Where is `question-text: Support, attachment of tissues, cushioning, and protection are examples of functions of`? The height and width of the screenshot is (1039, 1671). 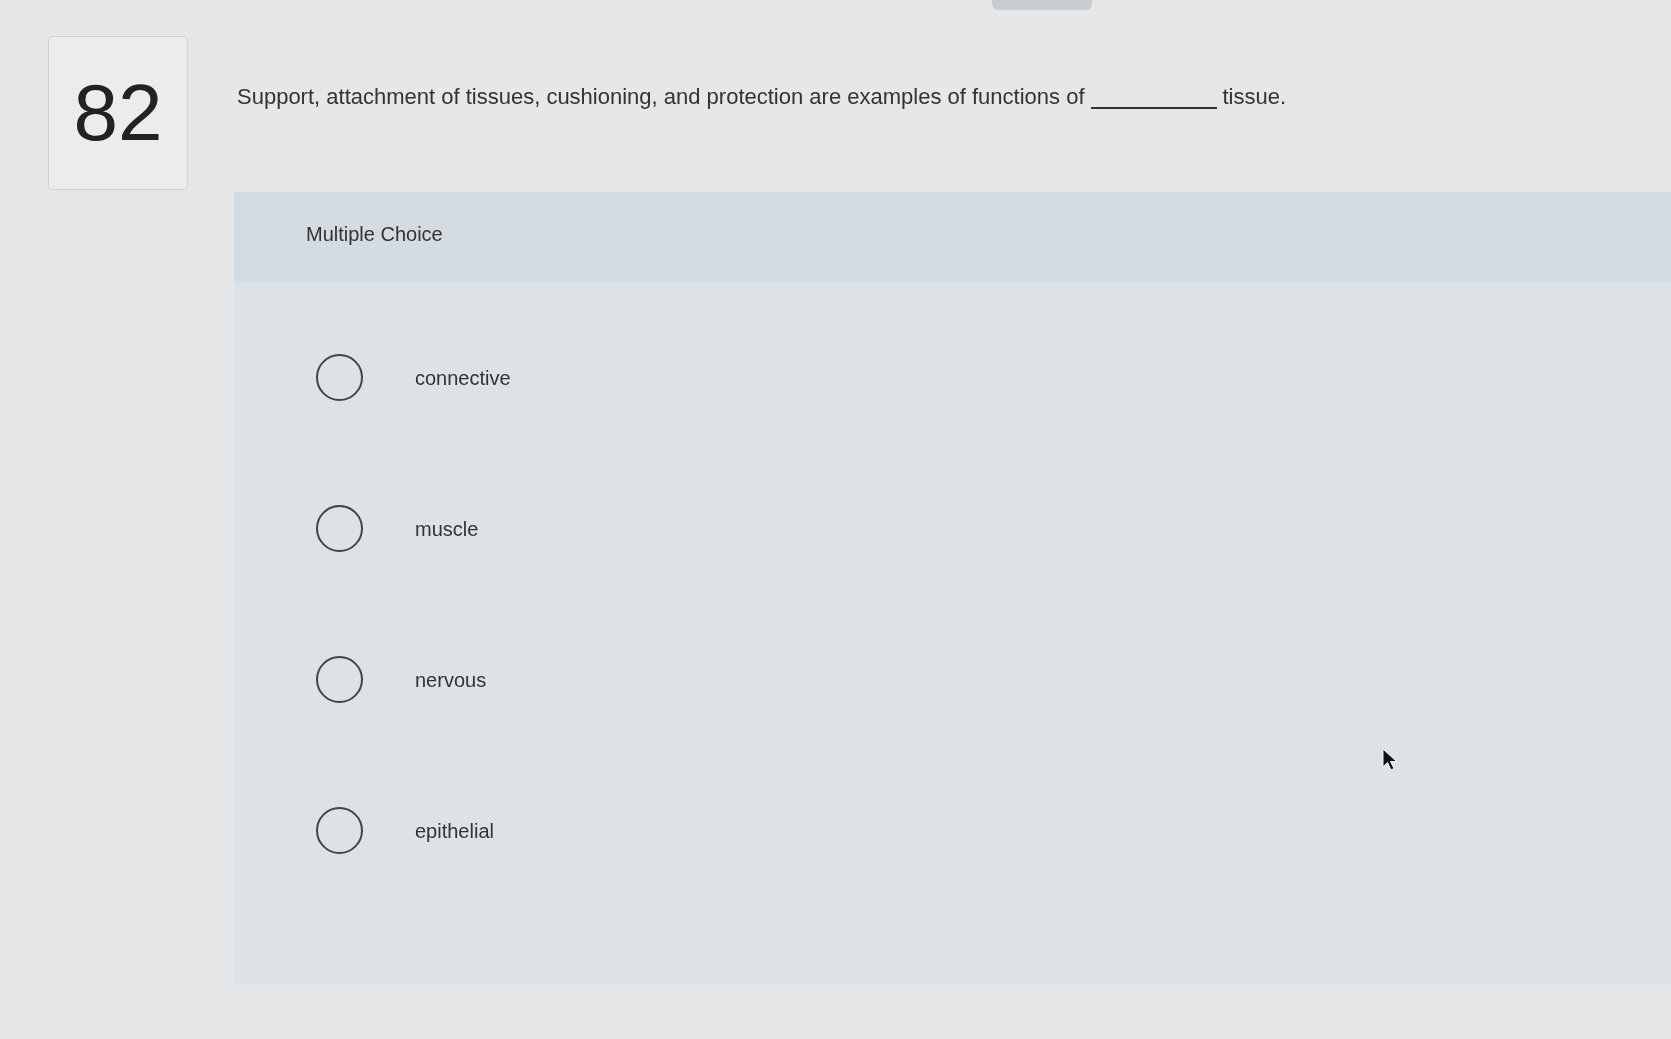
question-text: Support, attachment of tissues, cushioning, and protection are examples of functions of is located at coordinates (661, 97).